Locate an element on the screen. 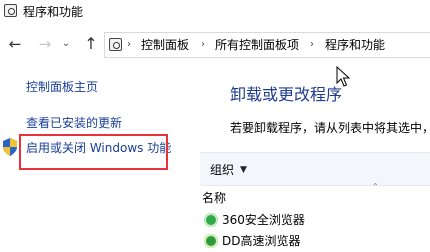 This screenshot has height=252, width=430. toolbar: 组织 ▼ is located at coordinates (315, 169).